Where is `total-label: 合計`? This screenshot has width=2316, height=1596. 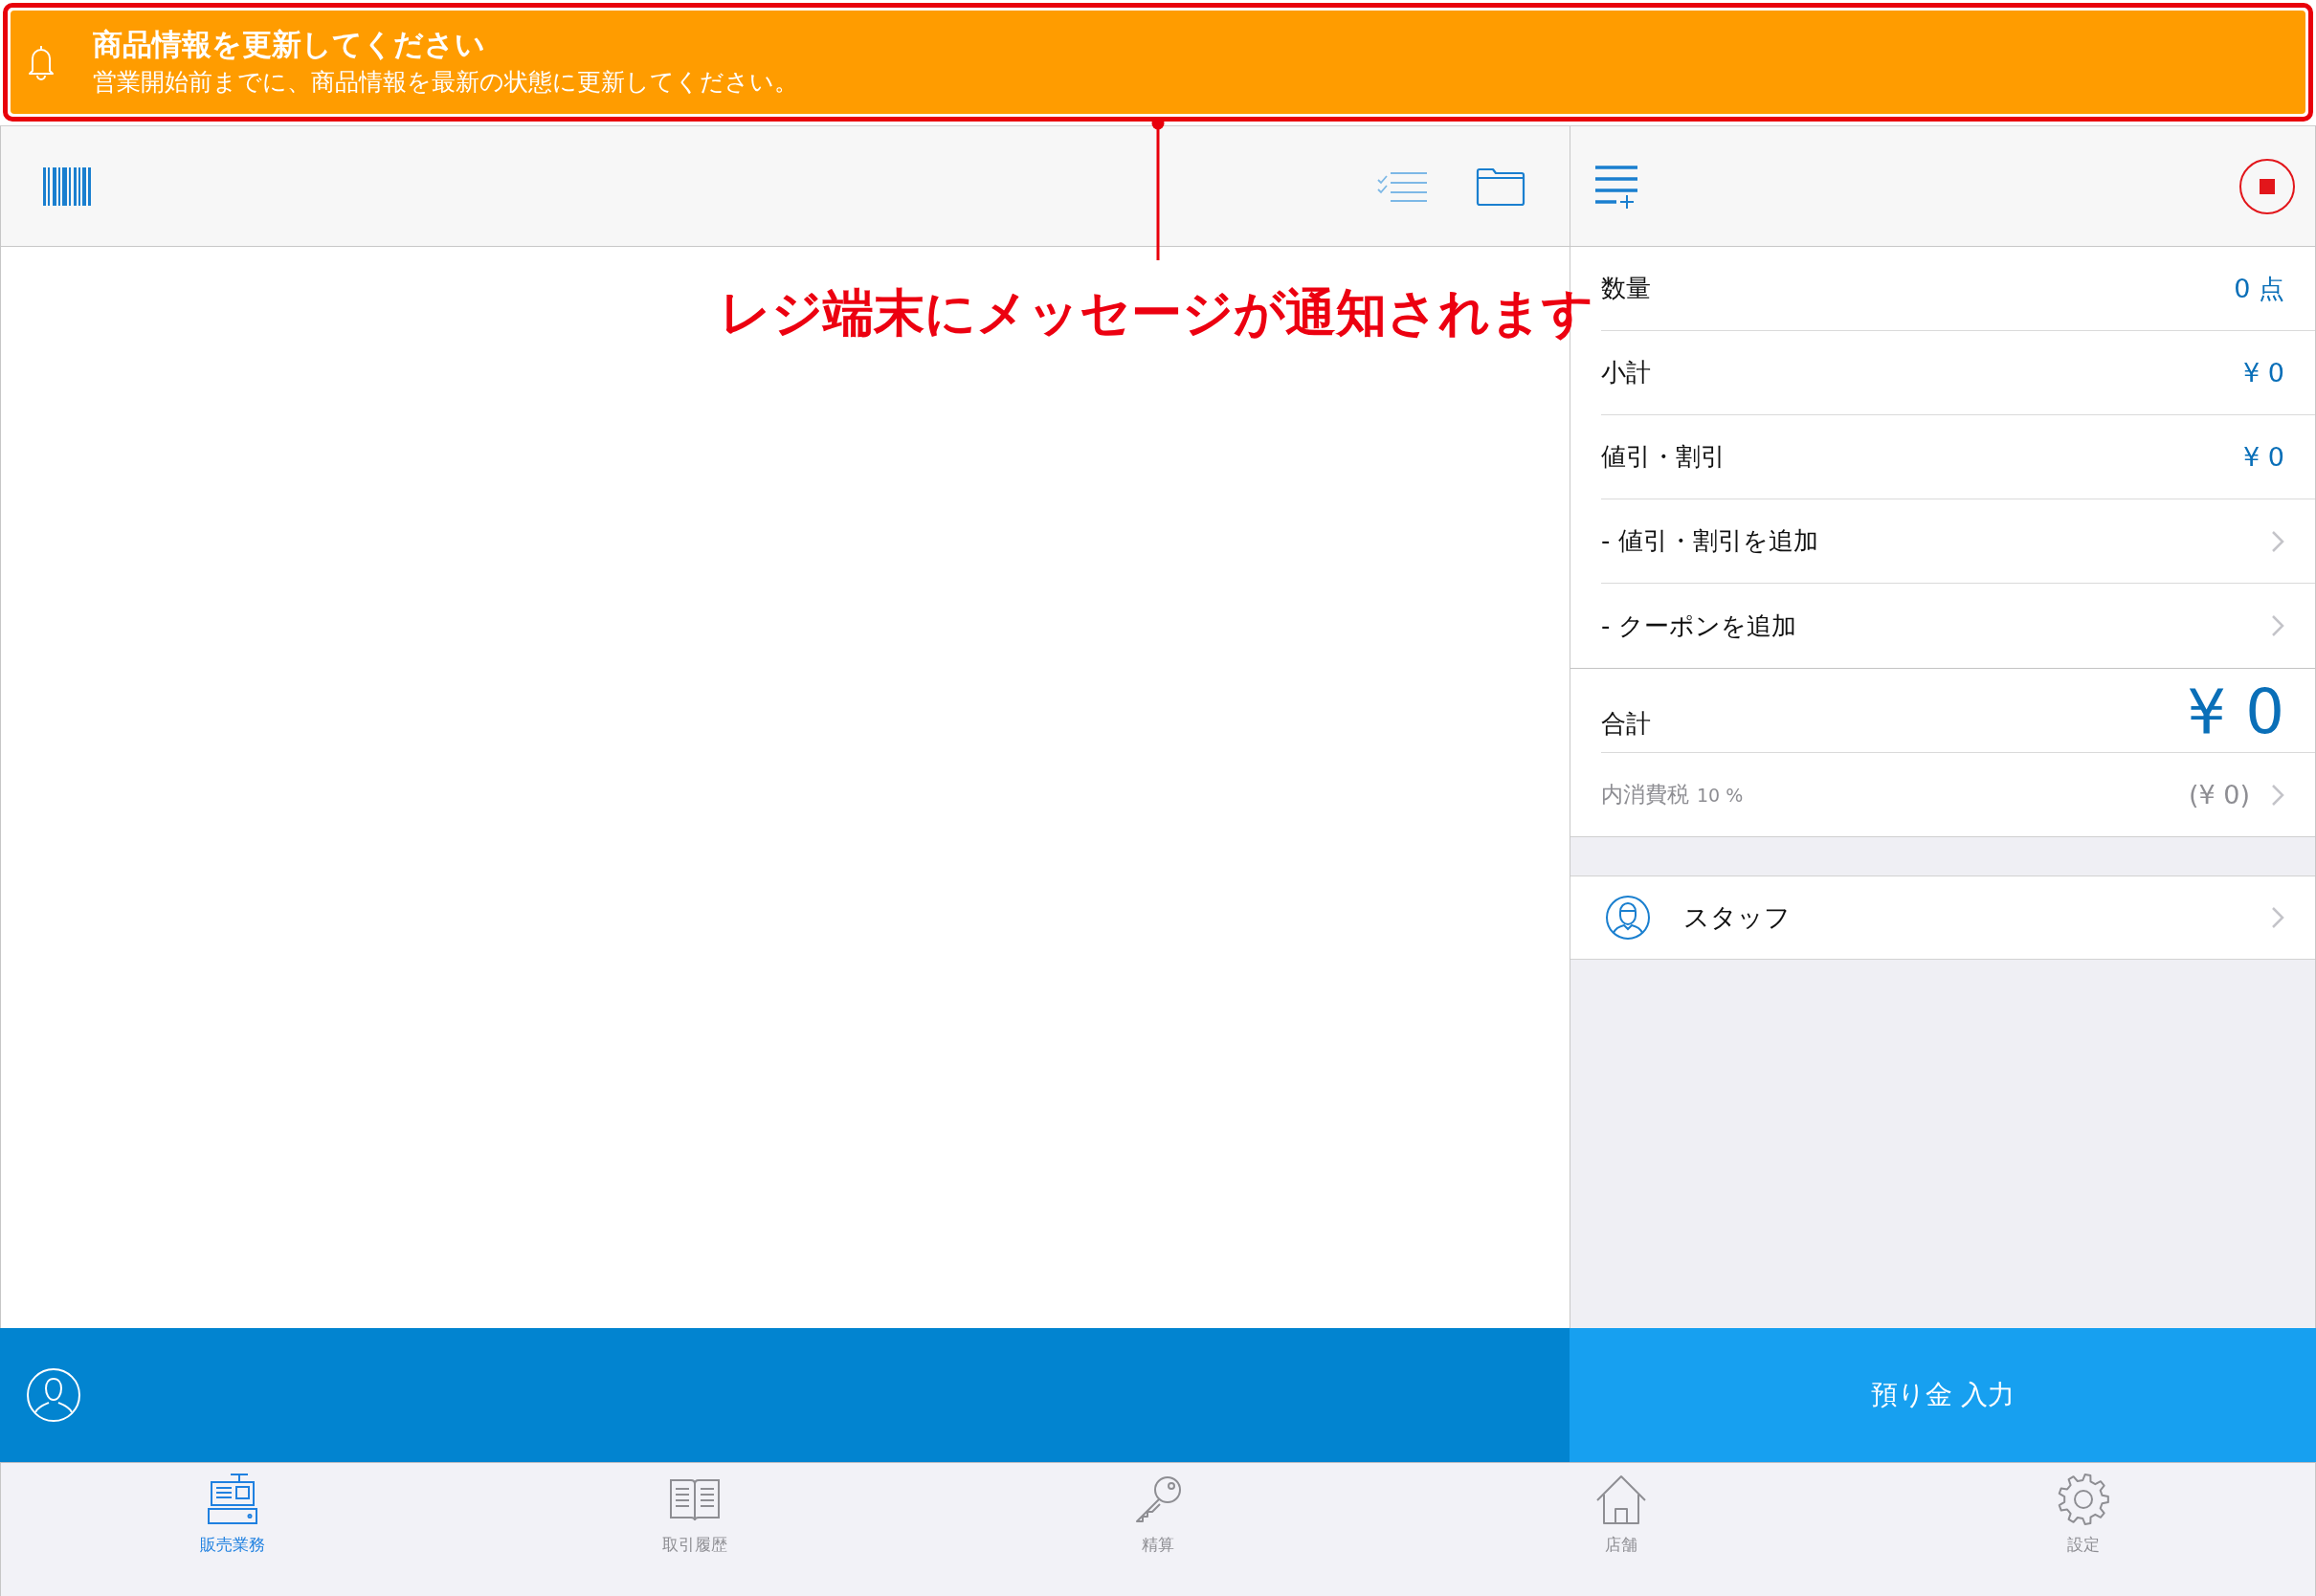
total-label: 合計 is located at coordinates (1626, 724).